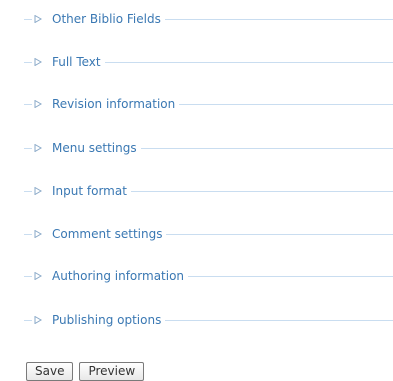 The height and width of the screenshot is (381, 393). What do you see at coordinates (208, 19) in the screenshot?
I see `fieldset-other-biblio-fields: Other Biblio Fields` at bounding box center [208, 19].